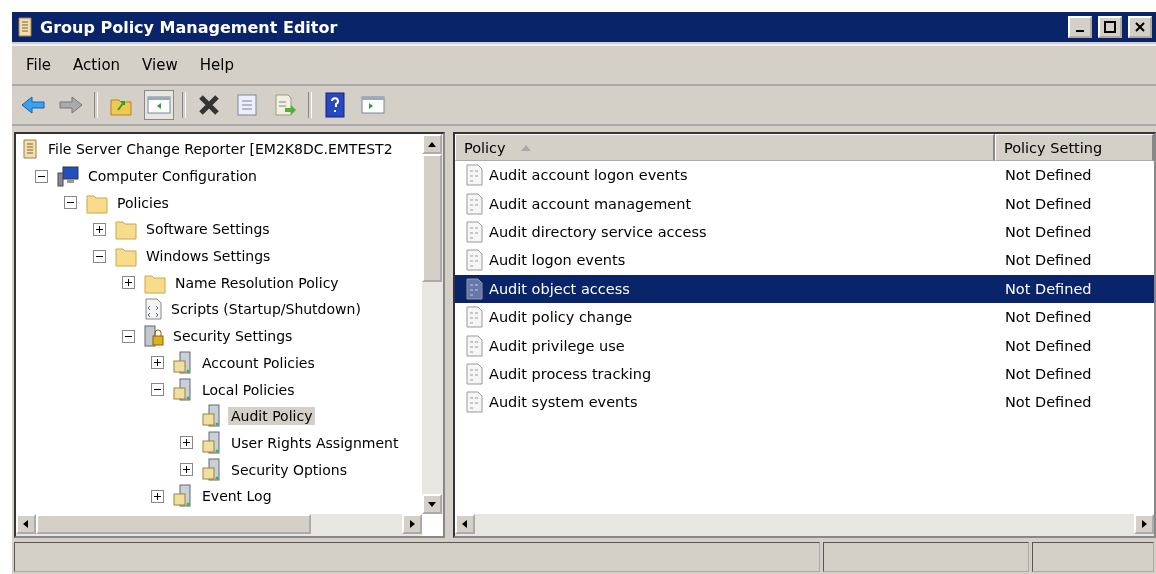 The height and width of the screenshot is (574, 1156). Describe the element at coordinates (257, 282) in the screenshot. I see `tree-item: Name Resolution Policy` at that location.